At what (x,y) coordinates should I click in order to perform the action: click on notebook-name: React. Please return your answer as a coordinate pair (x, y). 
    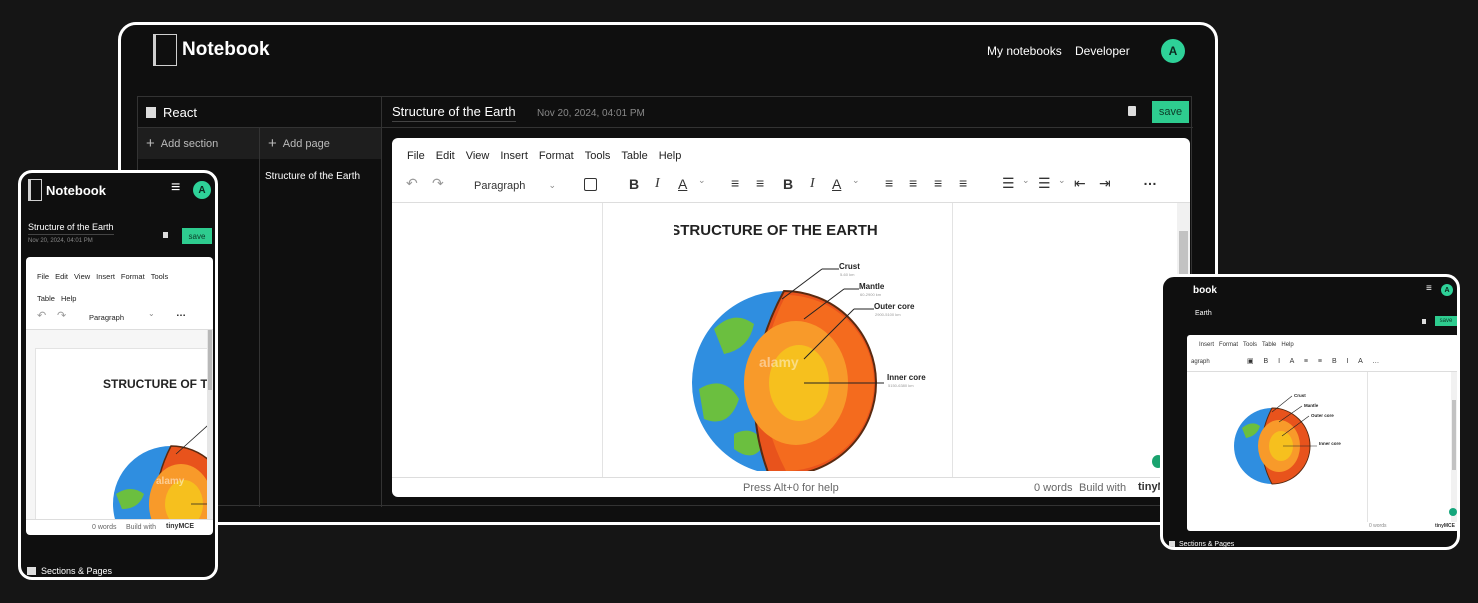
    Looking at the image, I should click on (180, 112).